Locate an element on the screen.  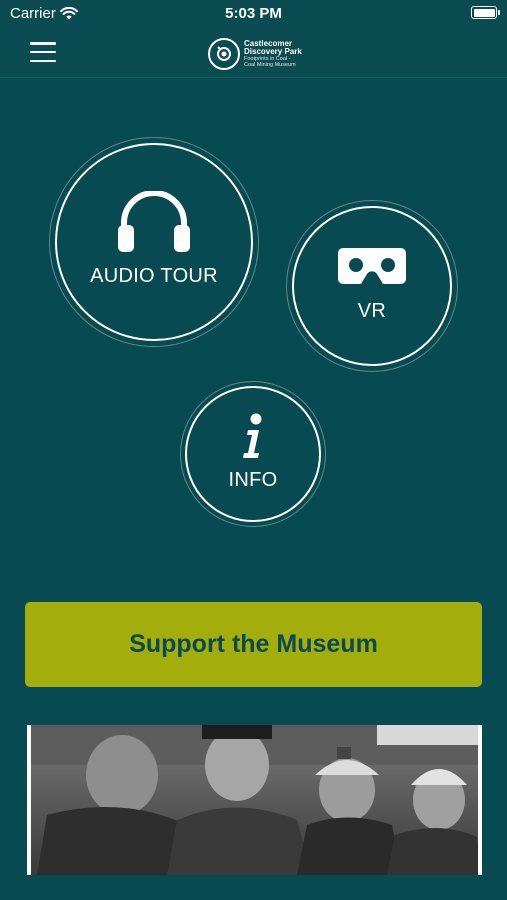
logo-title-line2: Discovery Park is located at coordinates (273, 51).